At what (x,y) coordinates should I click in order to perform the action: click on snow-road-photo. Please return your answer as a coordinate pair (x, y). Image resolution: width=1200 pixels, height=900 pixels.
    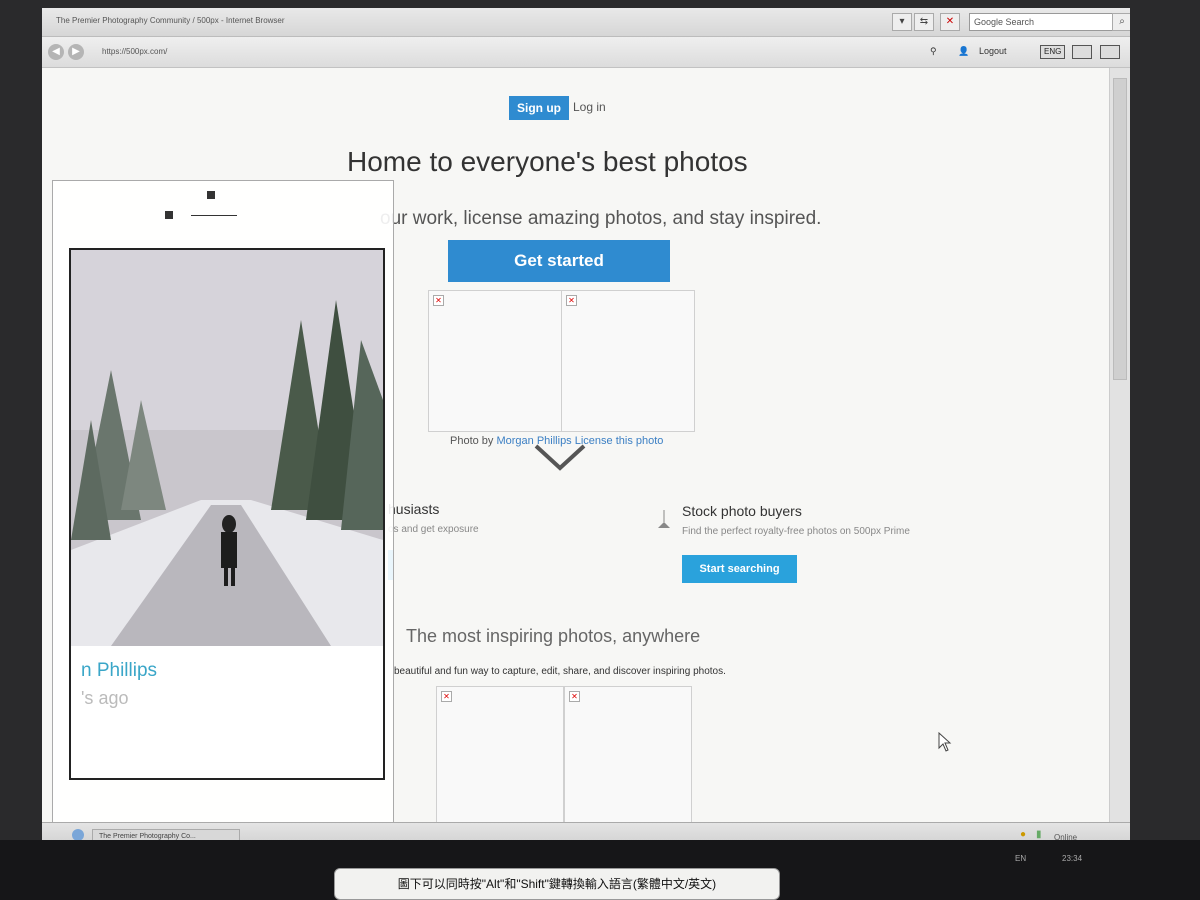
    Looking at the image, I should click on (227, 448).